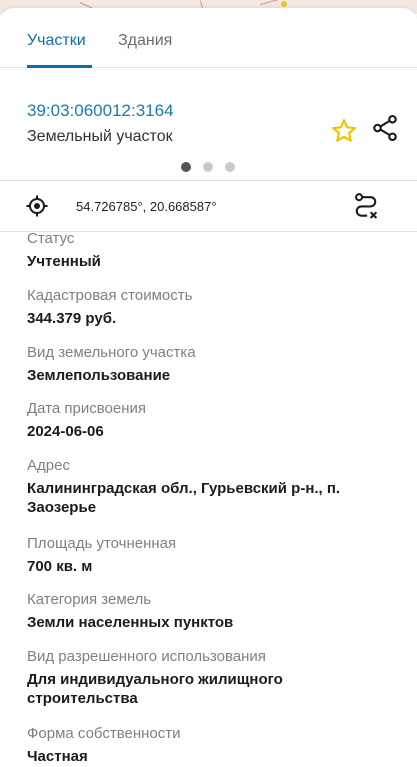  What do you see at coordinates (104, 733) in the screenshot?
I see `field-label: Форма собственности` at bounding box center [104, 733].